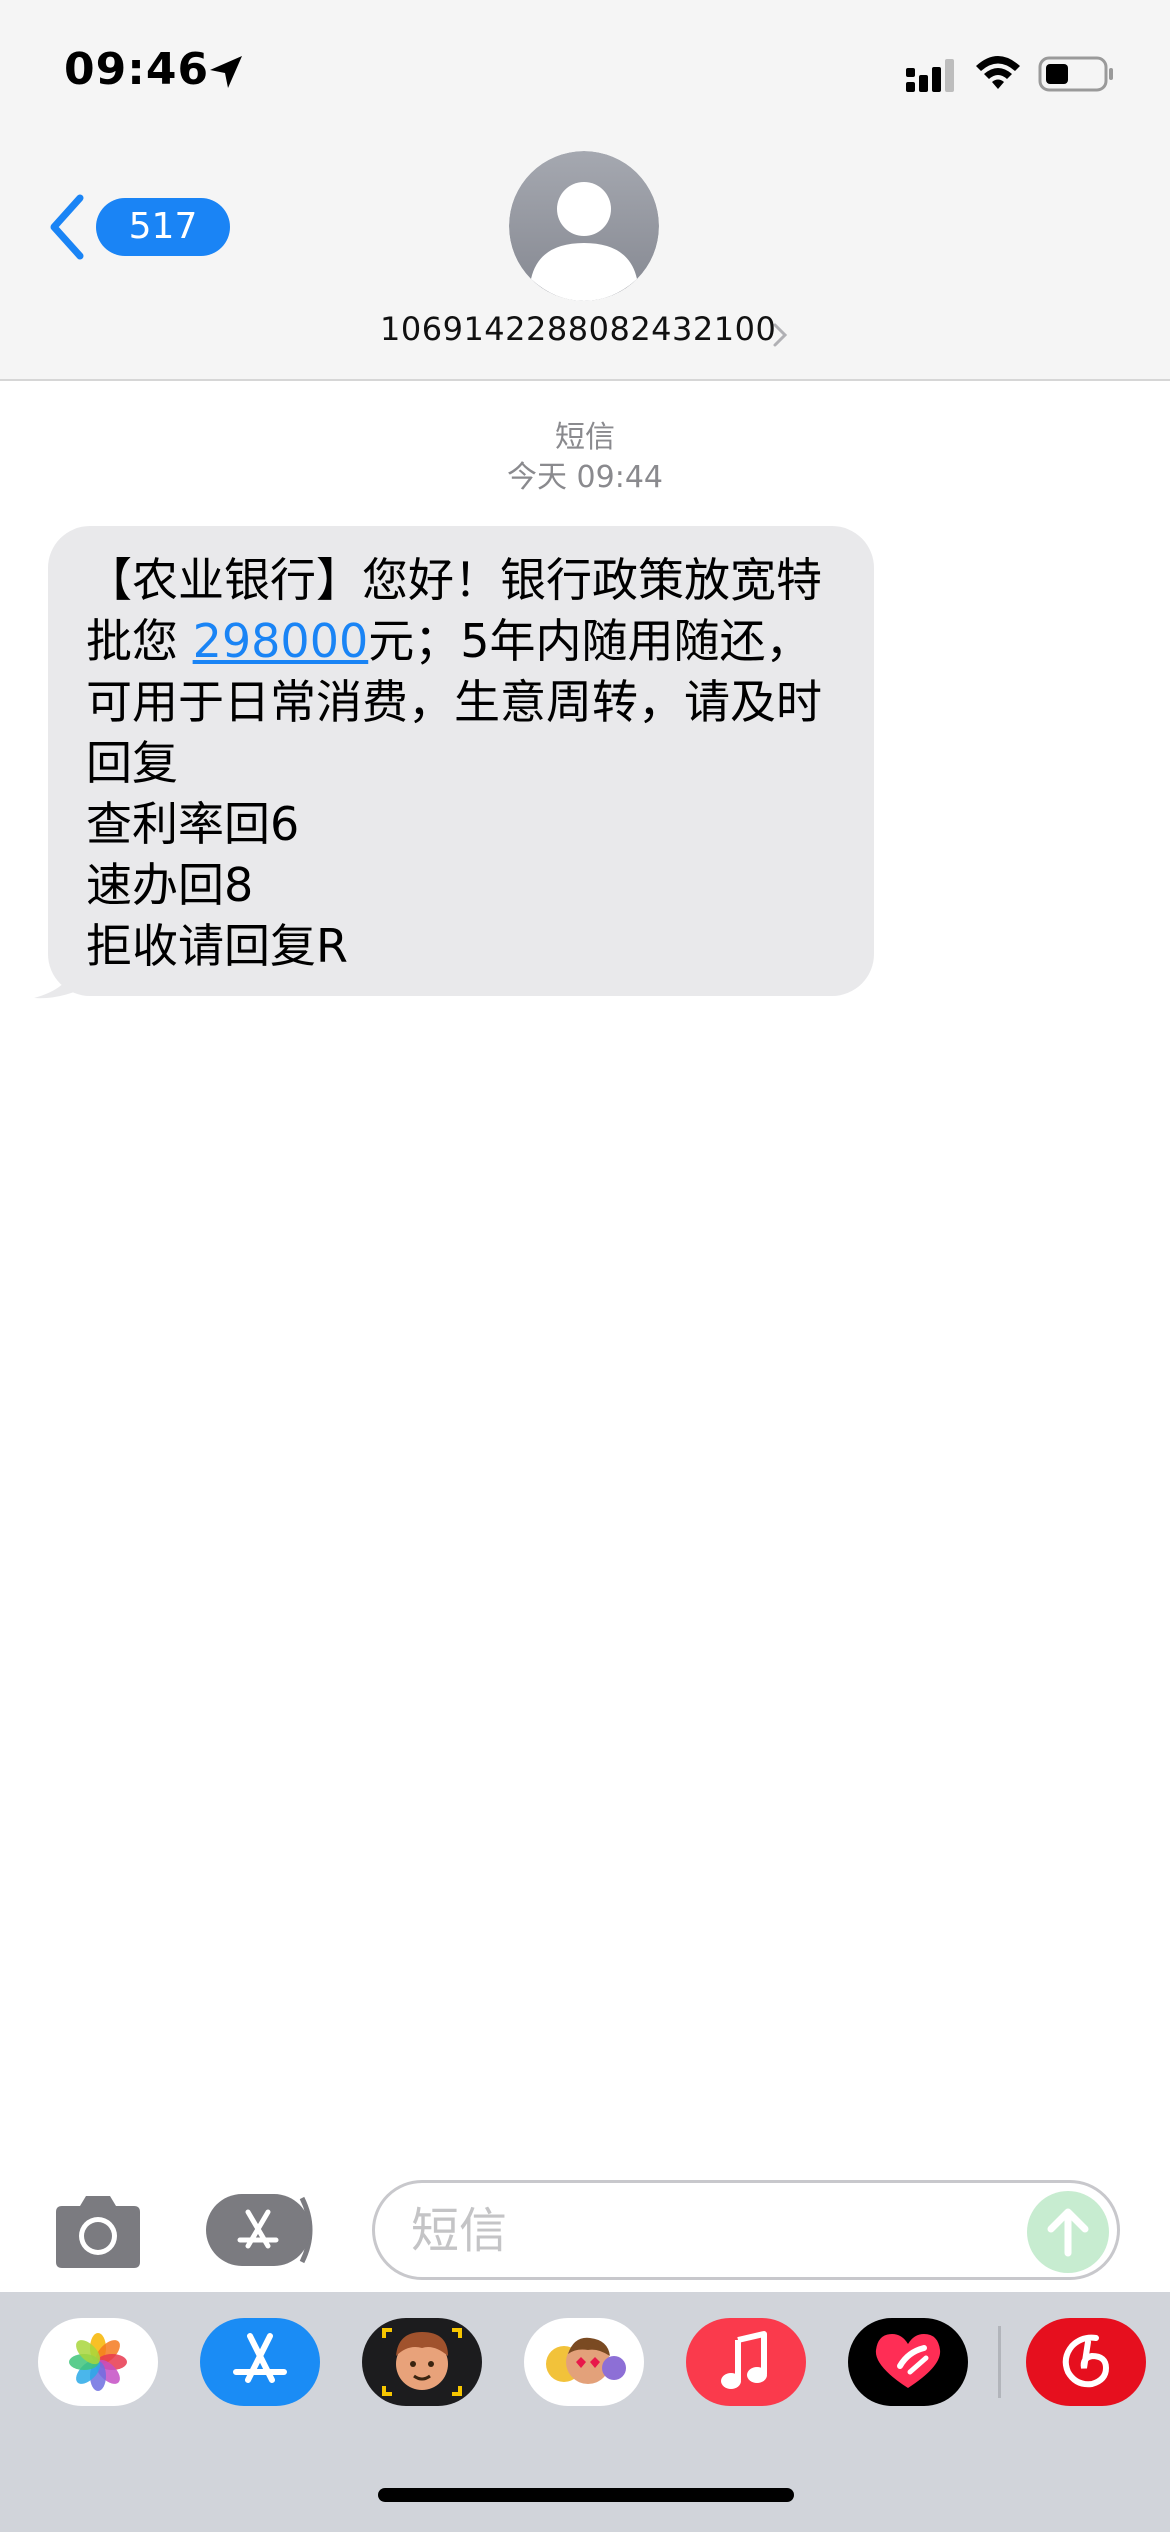 This screenshot has height=2532, width=1170. I want to click on message-input, so click(701, 2231).